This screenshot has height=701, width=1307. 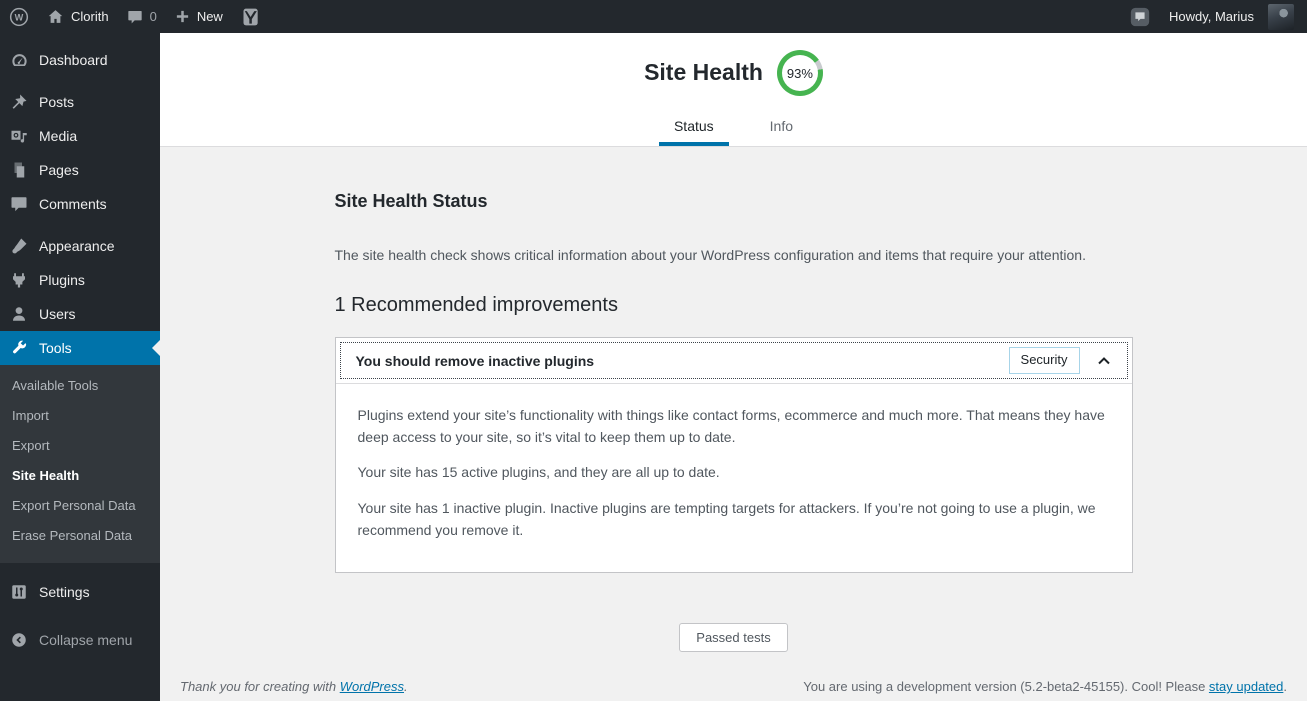 I want to click on admin-bar-right: Howdy, Marius, so click(x=1213, y=16).